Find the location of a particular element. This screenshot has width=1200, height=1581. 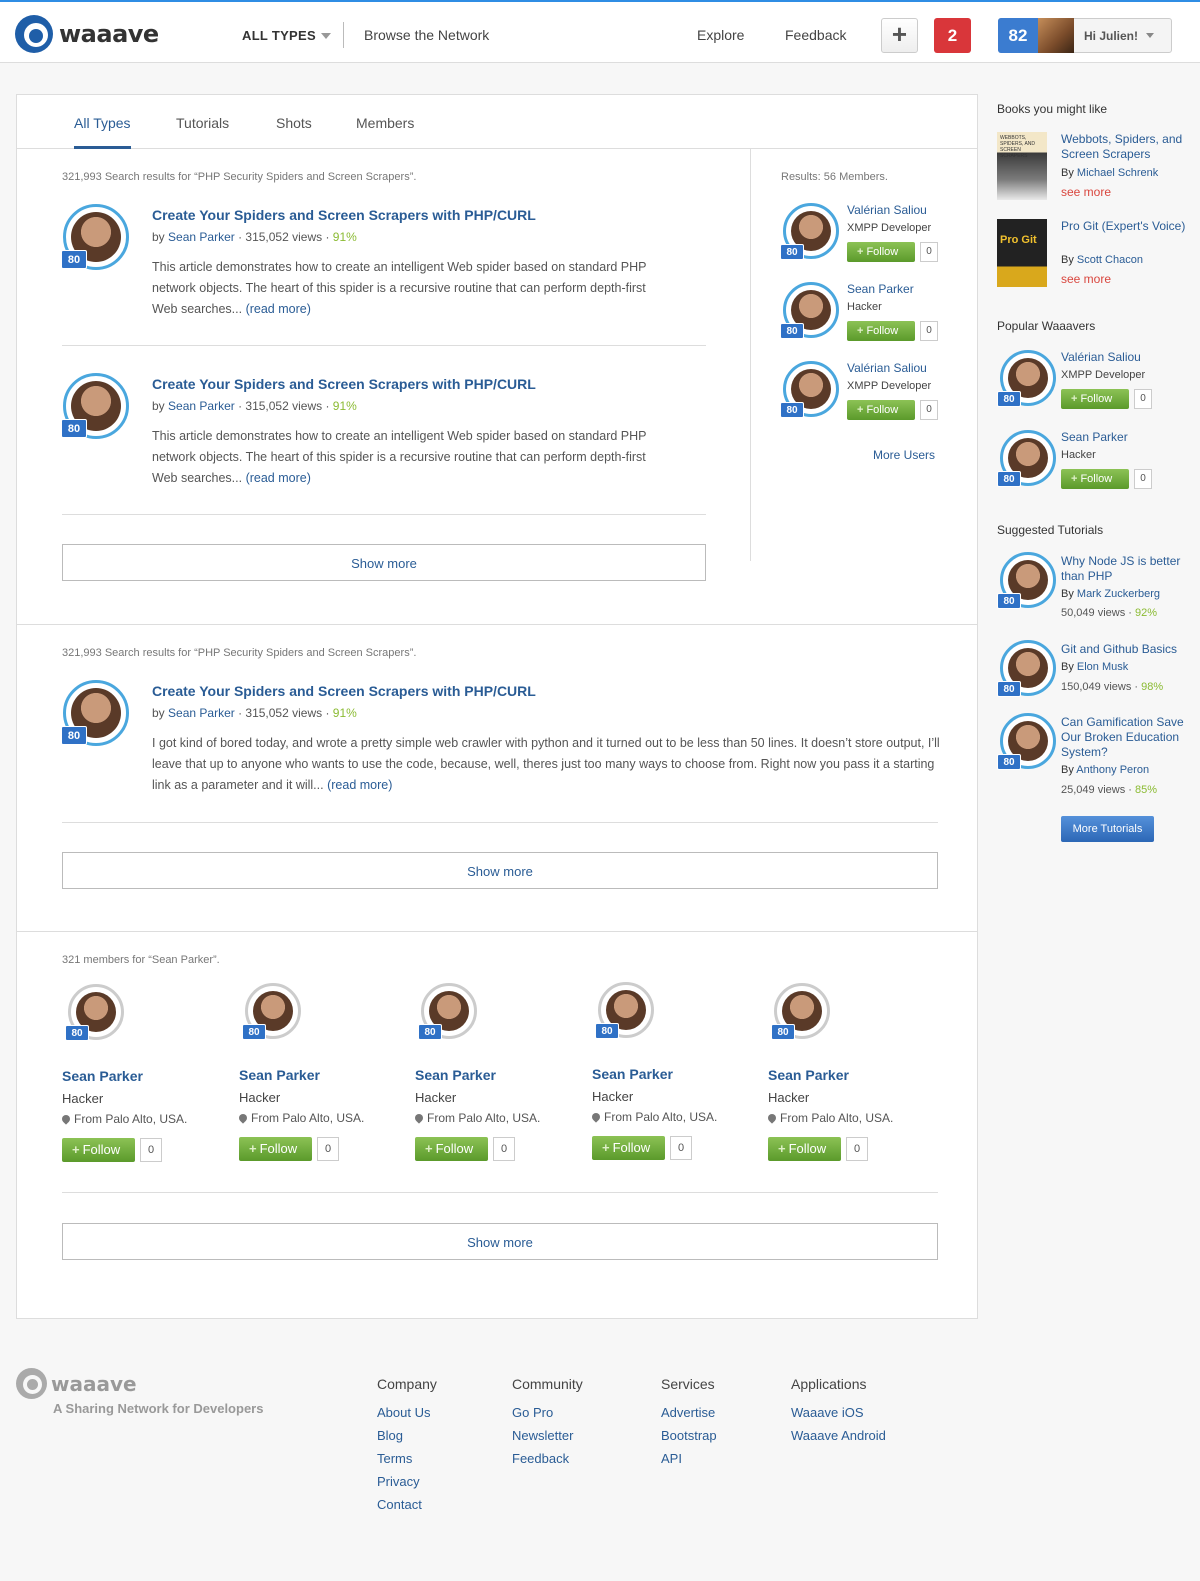

book-title: Webbots, Spiders, and Screen Scrapers is located at coordinates (1128, 147).